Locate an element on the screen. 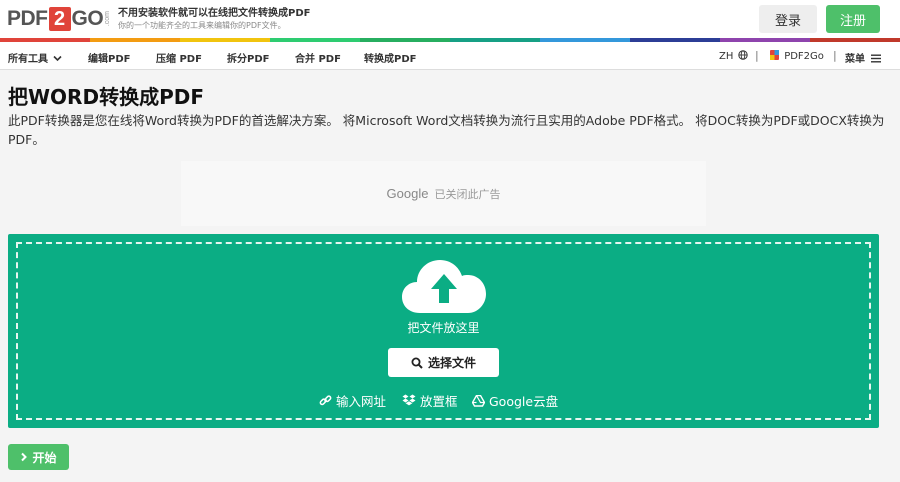  logo-suffix: .com is located at coordinates (108, 19).